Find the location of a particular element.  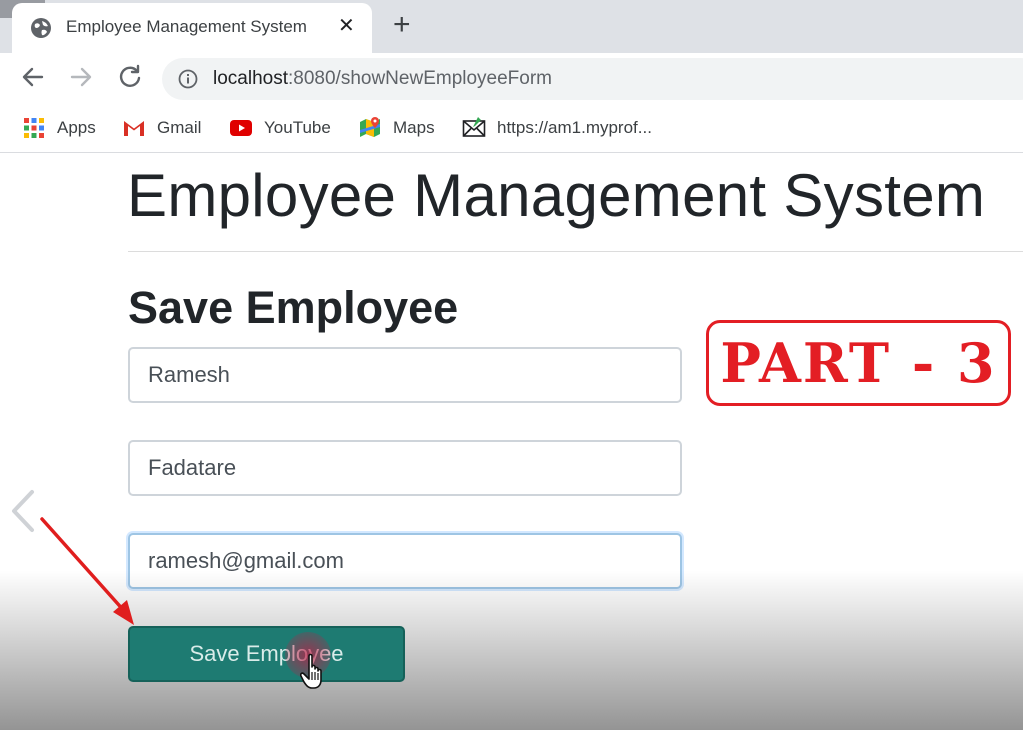

bookmark-label: Maps is located at coordinates (414, 127).